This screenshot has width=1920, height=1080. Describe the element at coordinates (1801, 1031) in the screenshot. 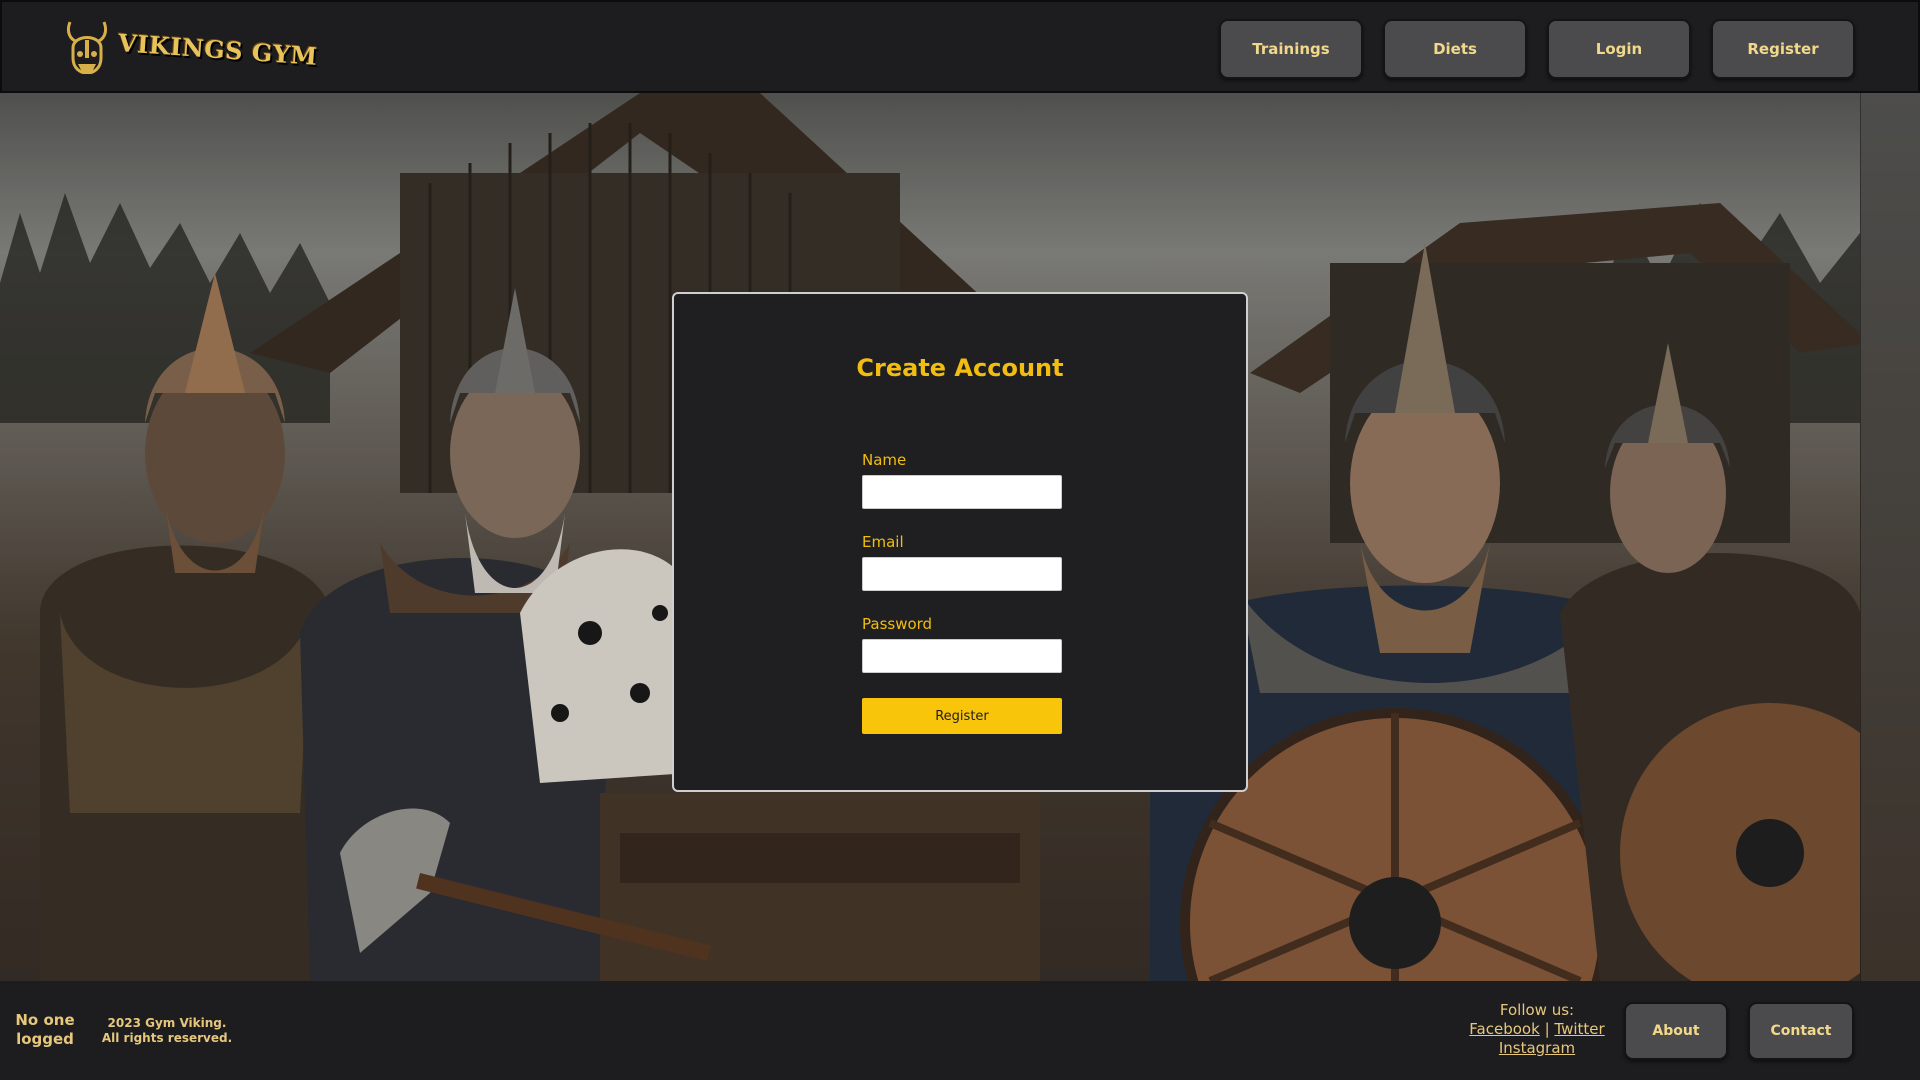

I see `contact-button: Contact` at that location.